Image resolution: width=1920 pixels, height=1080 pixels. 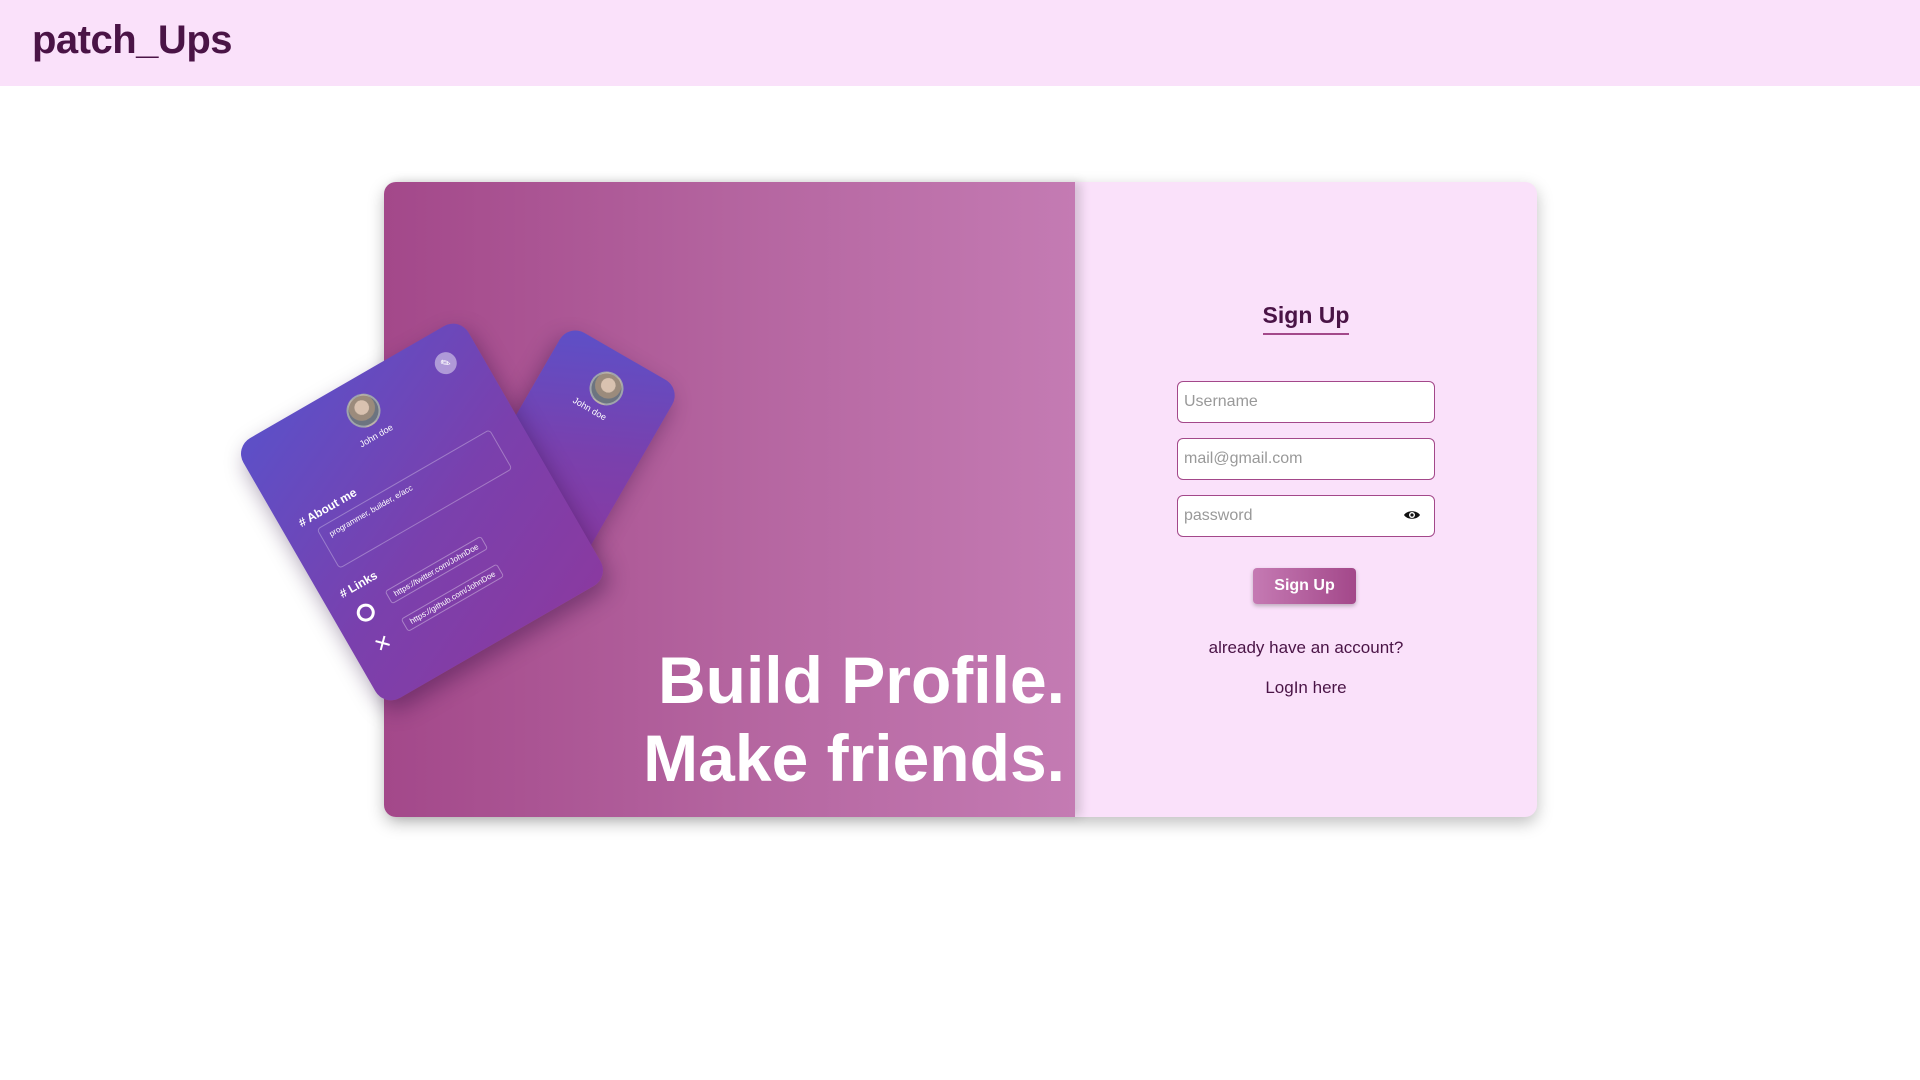 I want to click on signup-title: Sign Up, so click(x=1306, y=318).